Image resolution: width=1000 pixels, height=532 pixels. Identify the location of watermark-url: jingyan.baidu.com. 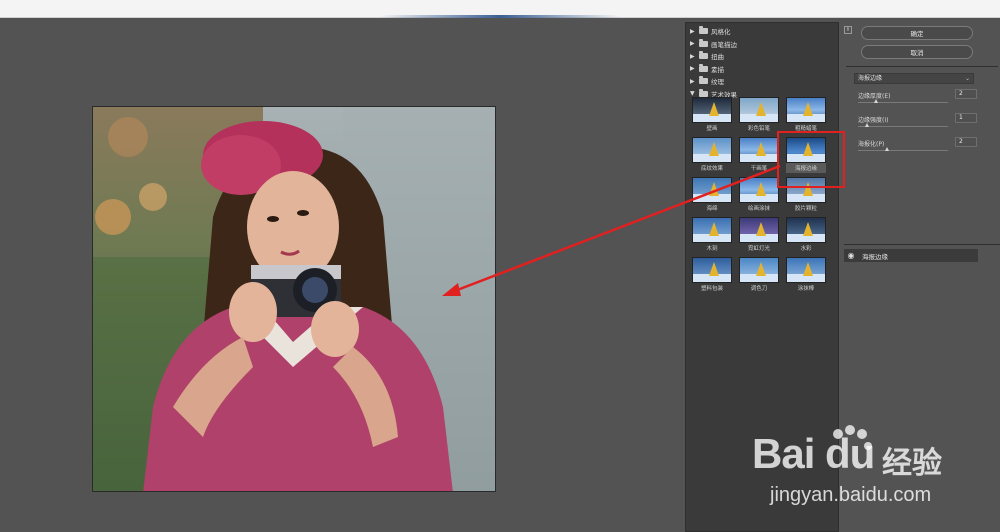
(851, 495).